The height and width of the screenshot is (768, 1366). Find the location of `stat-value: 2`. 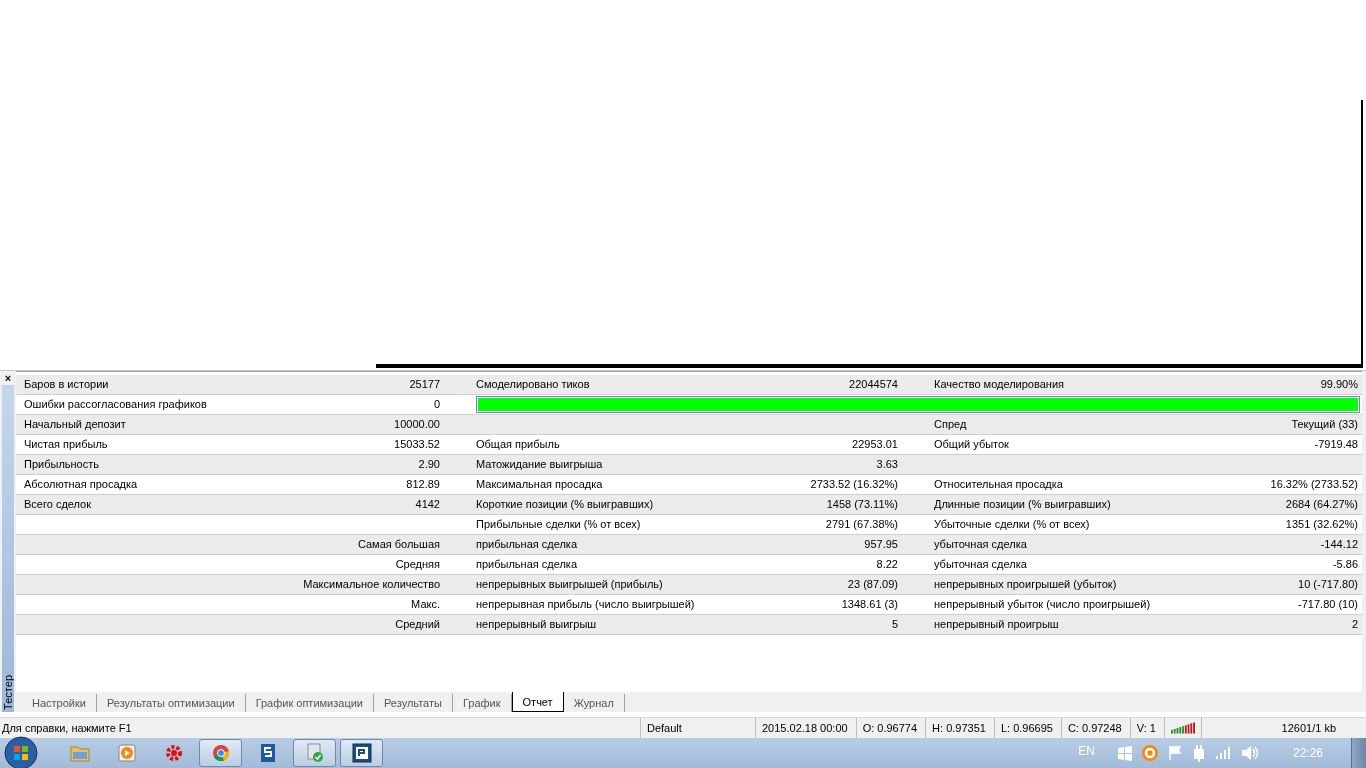

stat-value: 2 is located at coordinates (1354, 624).